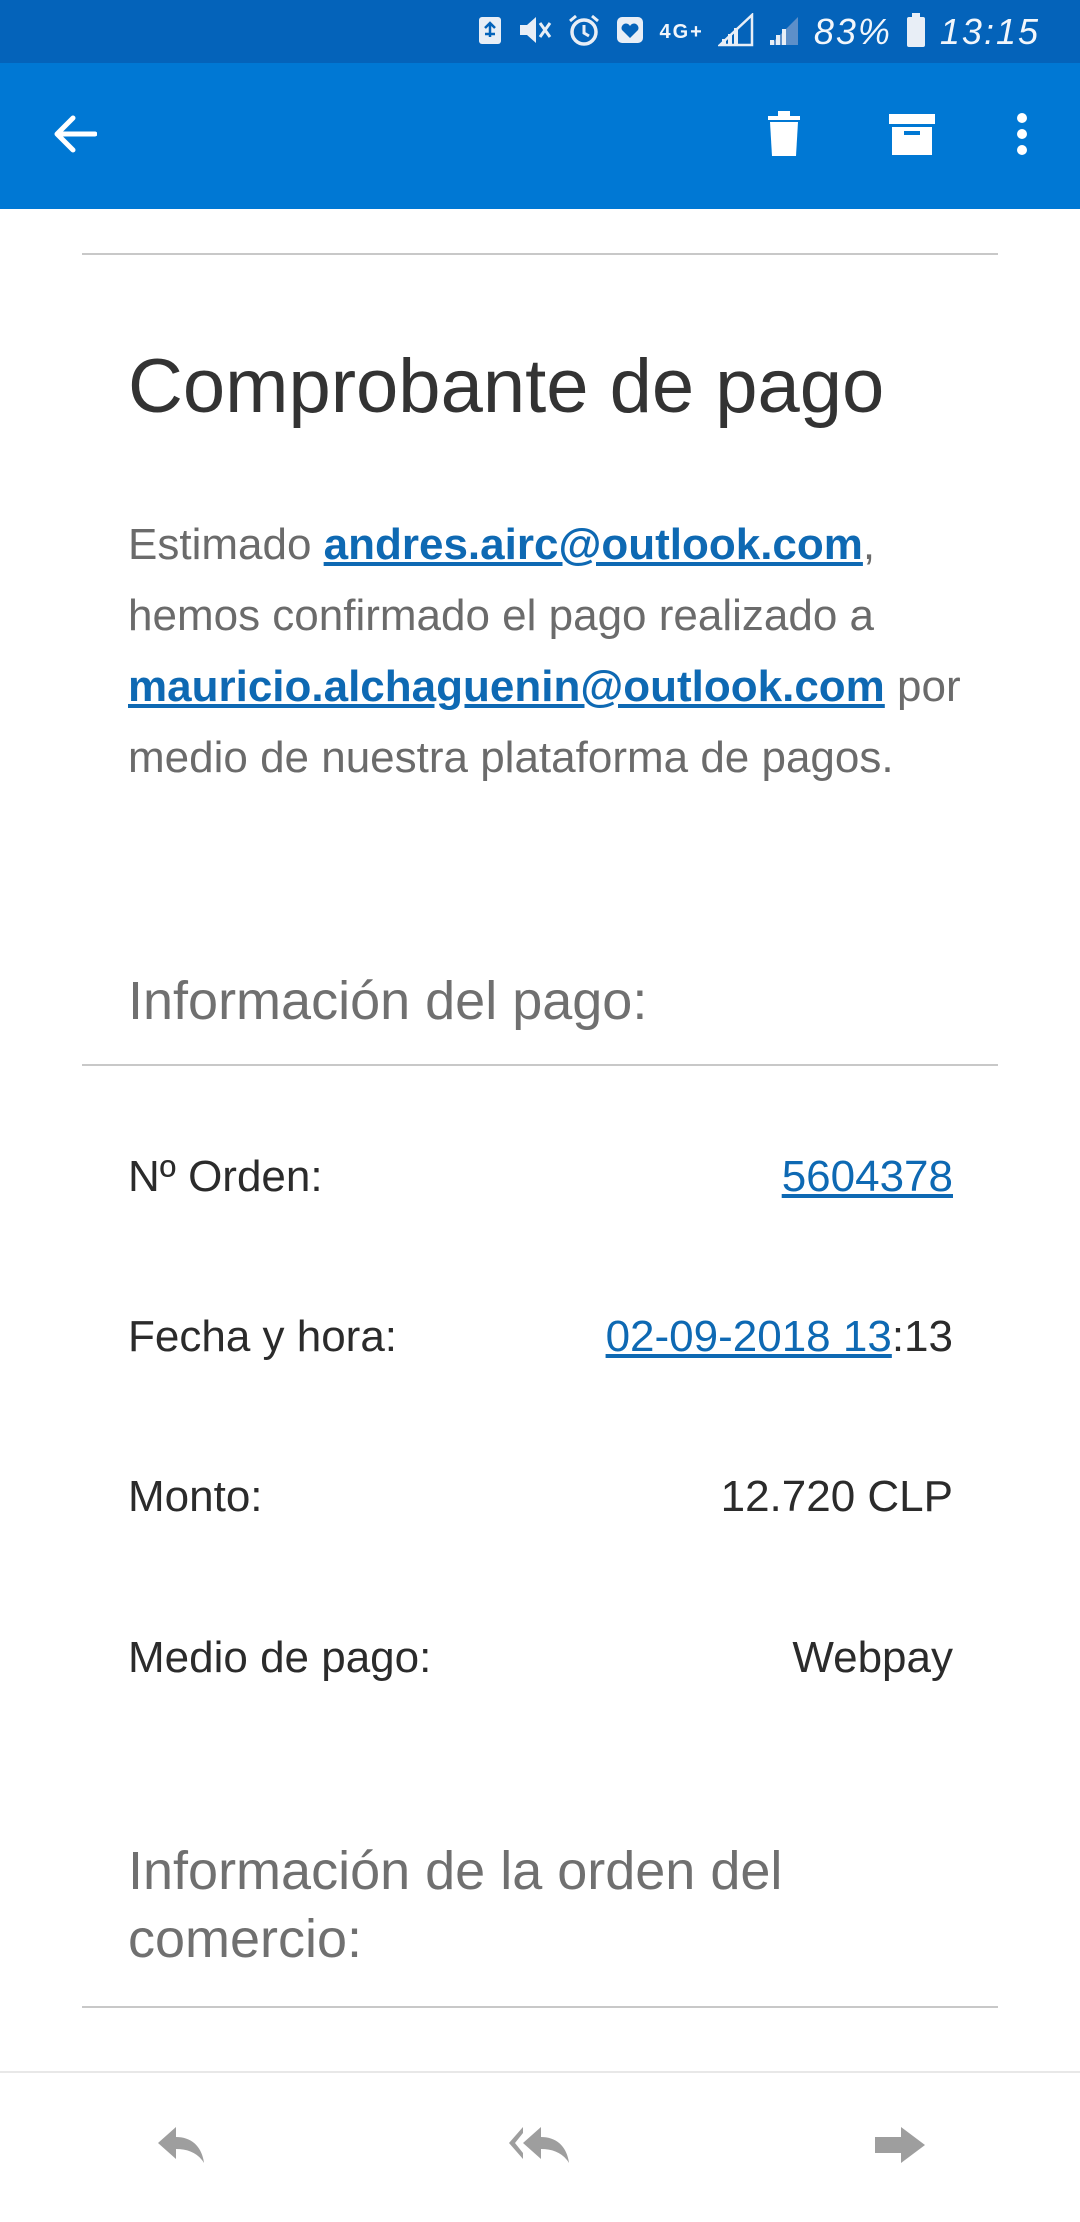  What do you see at coordinates (226, 544) in the screenshot?
I see `intro-greeting: Estimado` at bounding box center [226, 544].